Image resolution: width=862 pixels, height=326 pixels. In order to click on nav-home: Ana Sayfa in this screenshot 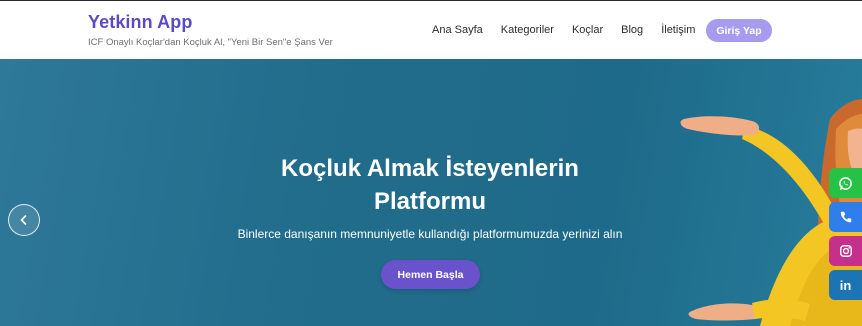, I will do `click(457, 30)`.